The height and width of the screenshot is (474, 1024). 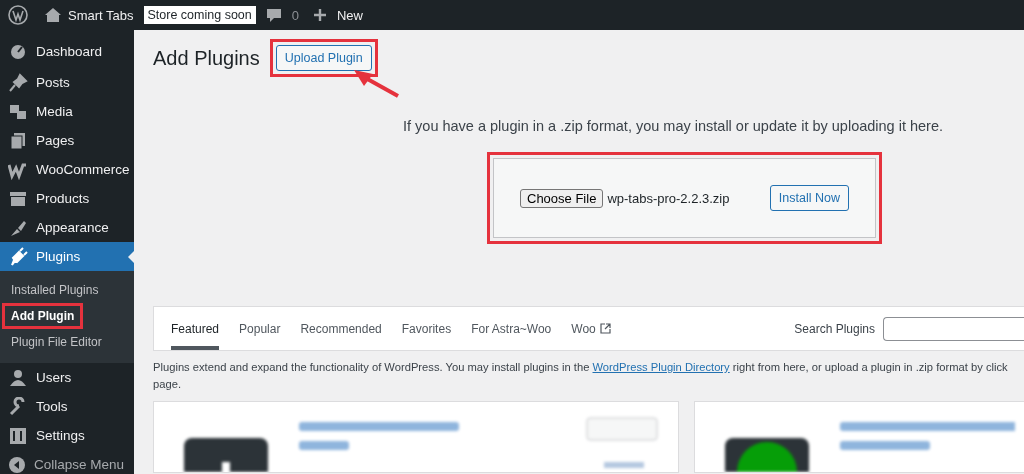 I want to click on install-now-button: Install Now, so click(x=809, y=198).